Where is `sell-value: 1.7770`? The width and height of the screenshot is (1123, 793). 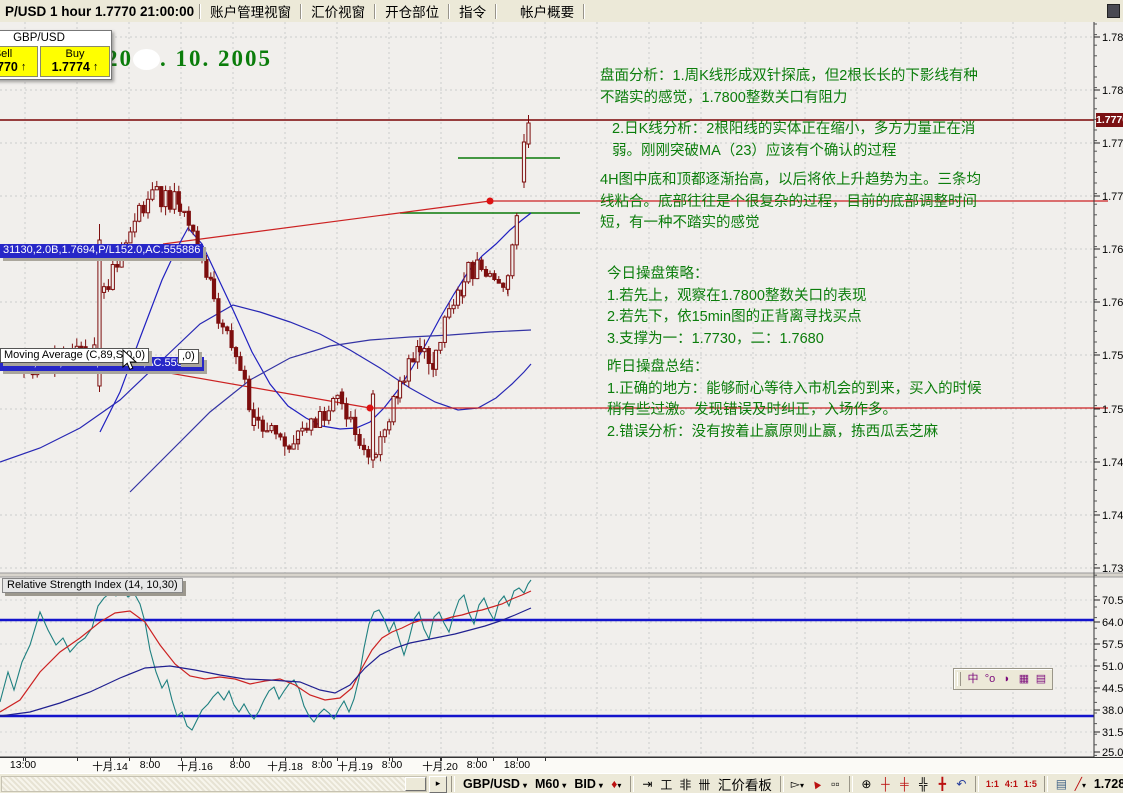 sell-value: 1.7770 is located at coordinates (9, 67).